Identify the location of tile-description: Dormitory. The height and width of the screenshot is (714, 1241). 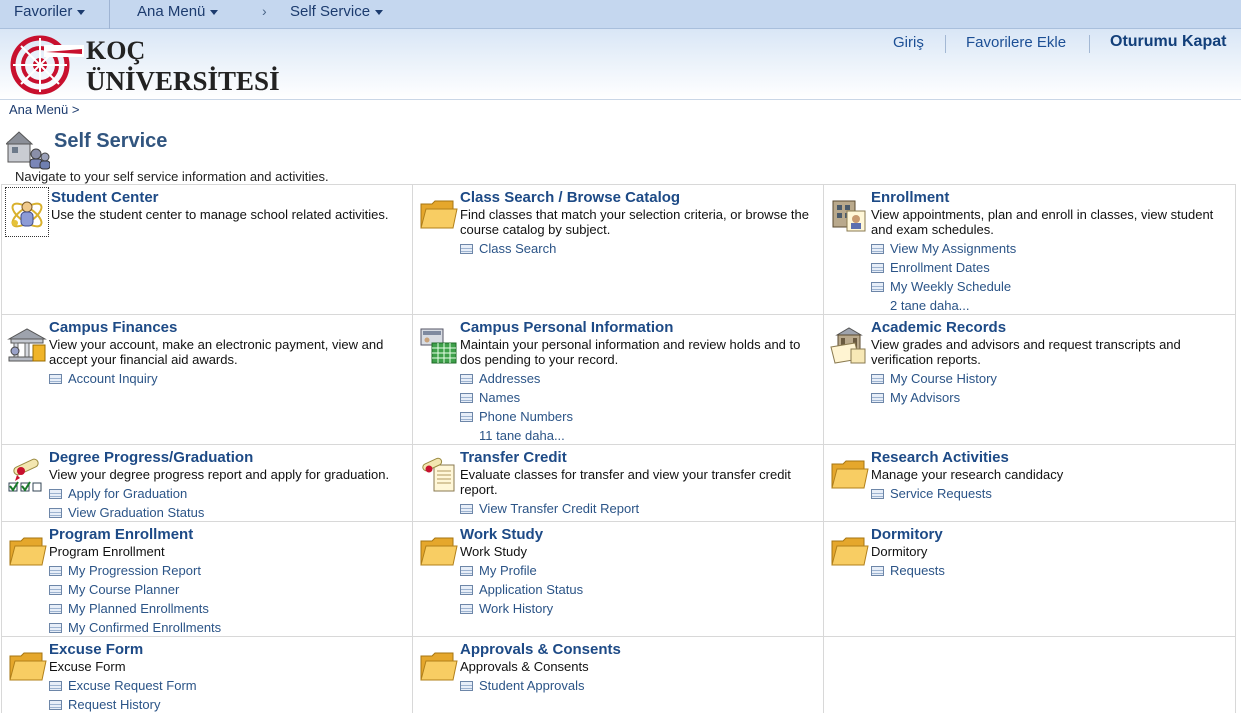
(899, 551).